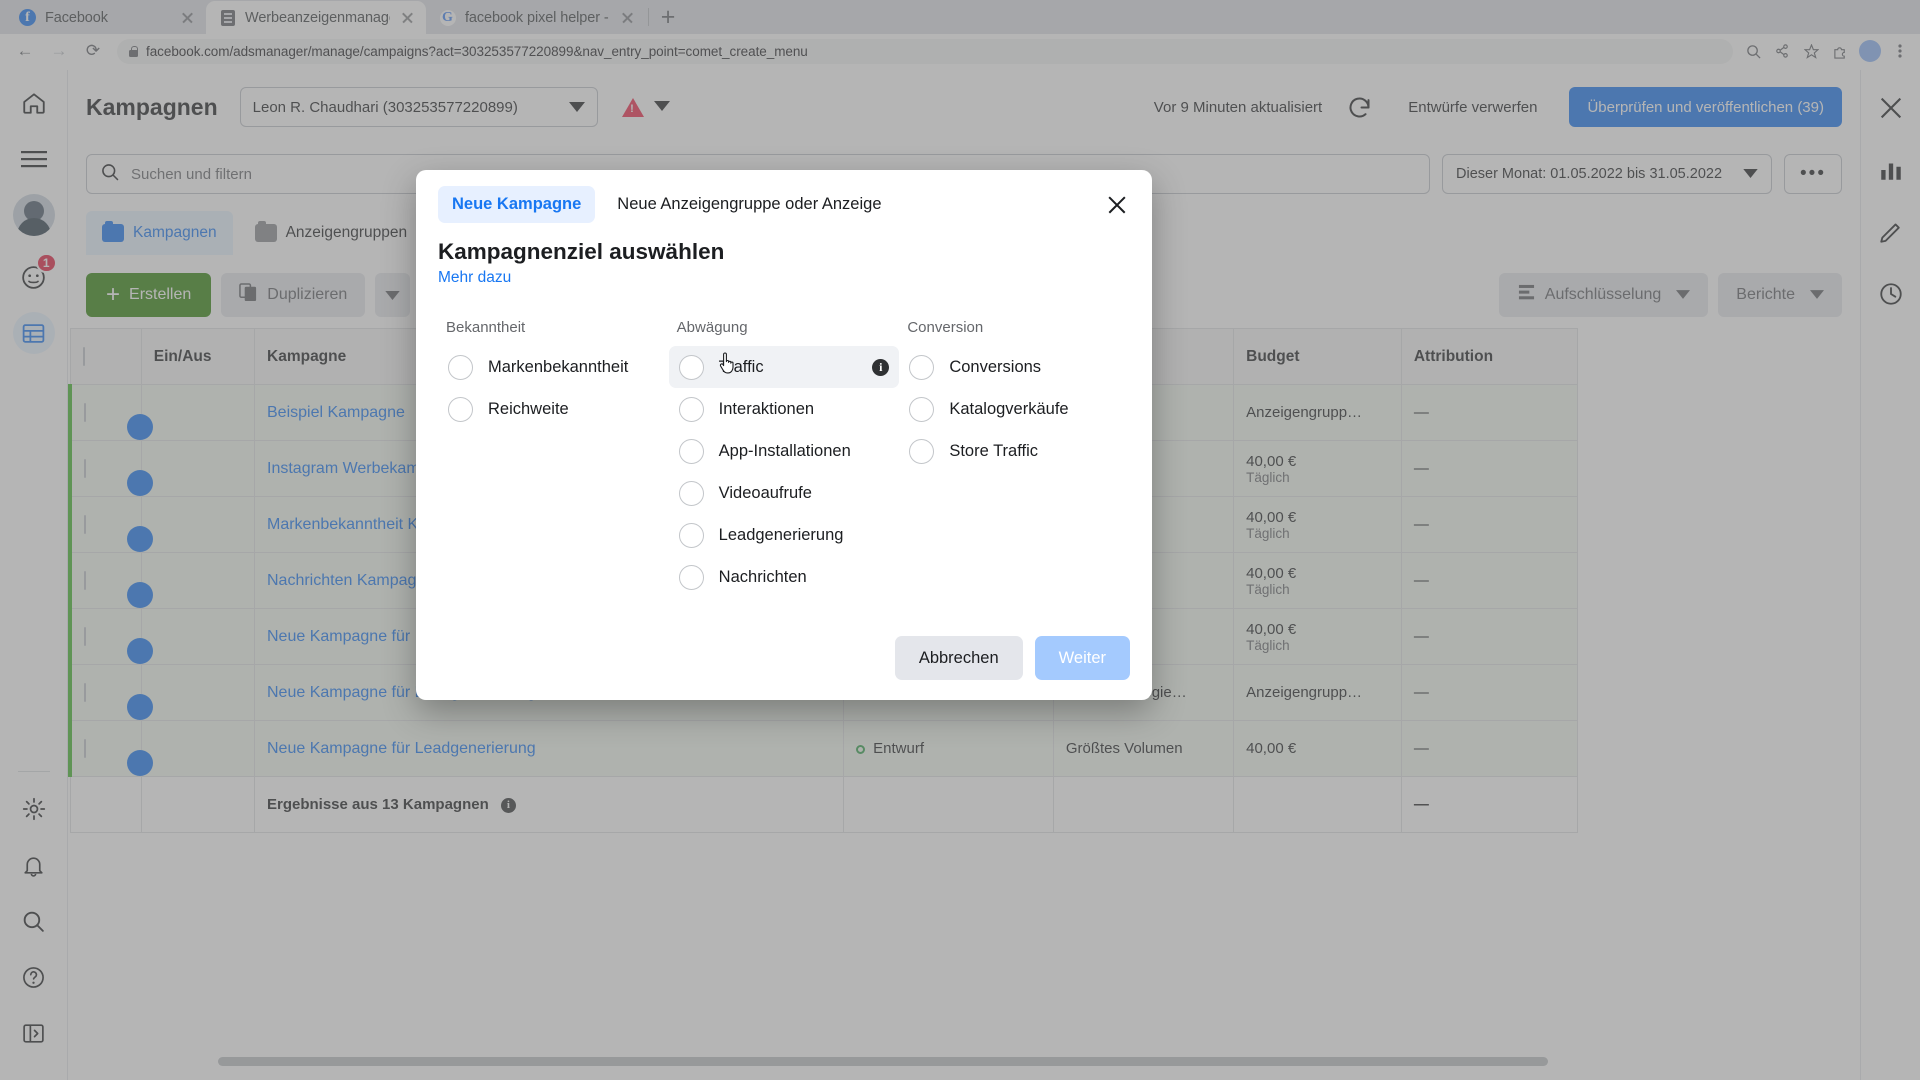  I want to click on objective-option-traffic: Traffic i, so click(784, 367).